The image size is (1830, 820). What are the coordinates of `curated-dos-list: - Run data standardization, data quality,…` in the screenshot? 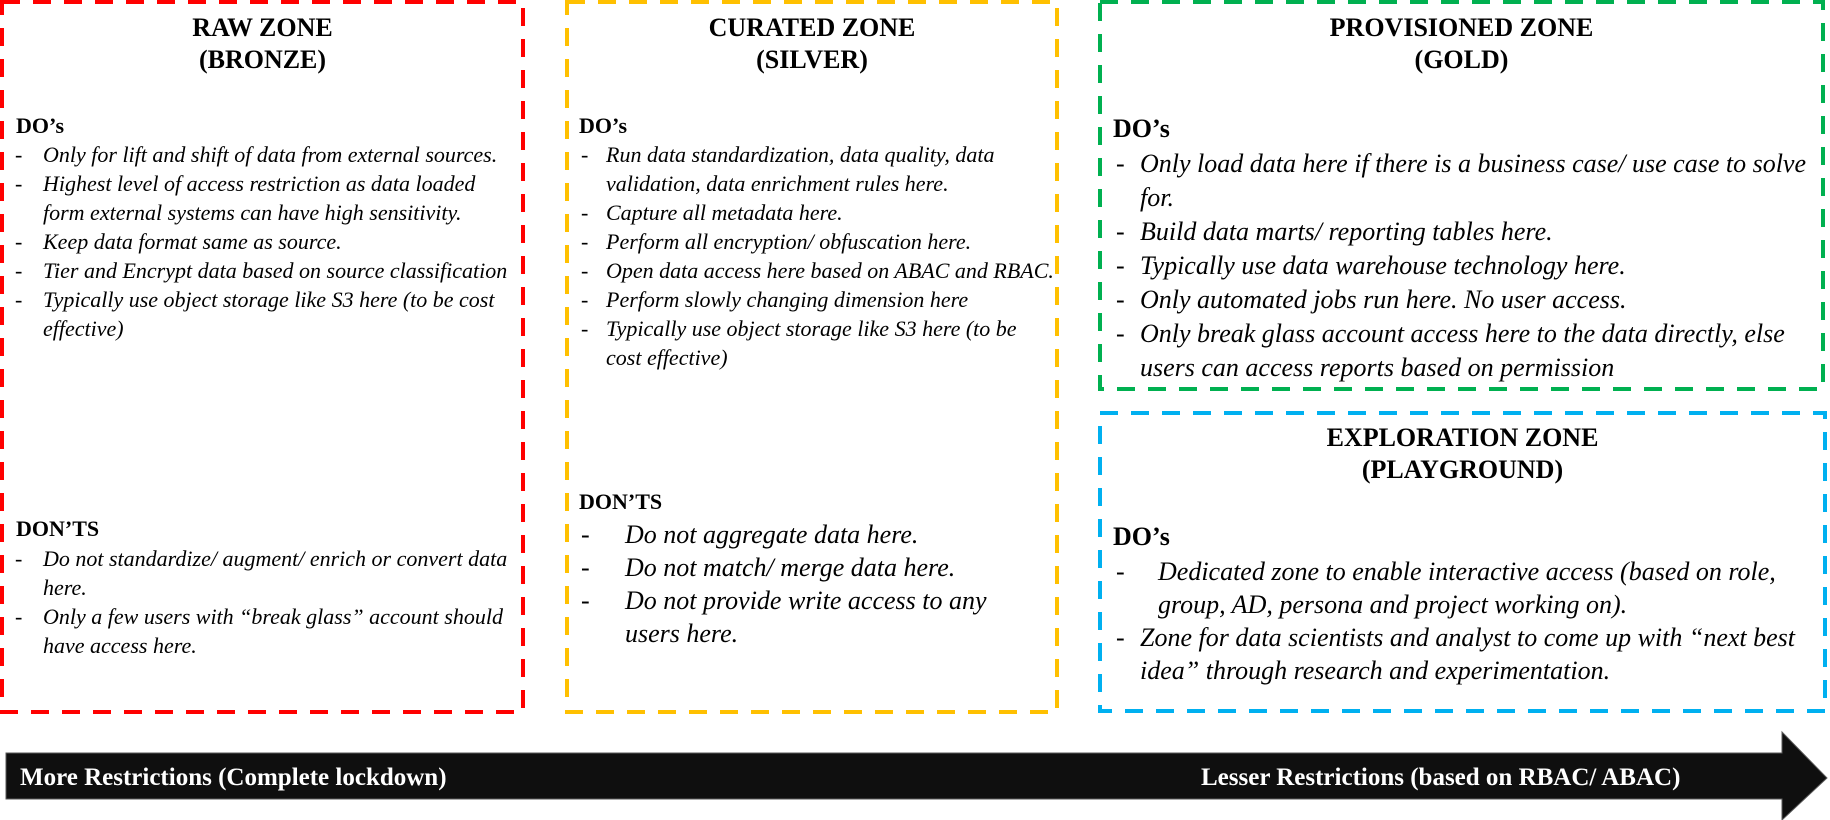 It's located at (818, 256).